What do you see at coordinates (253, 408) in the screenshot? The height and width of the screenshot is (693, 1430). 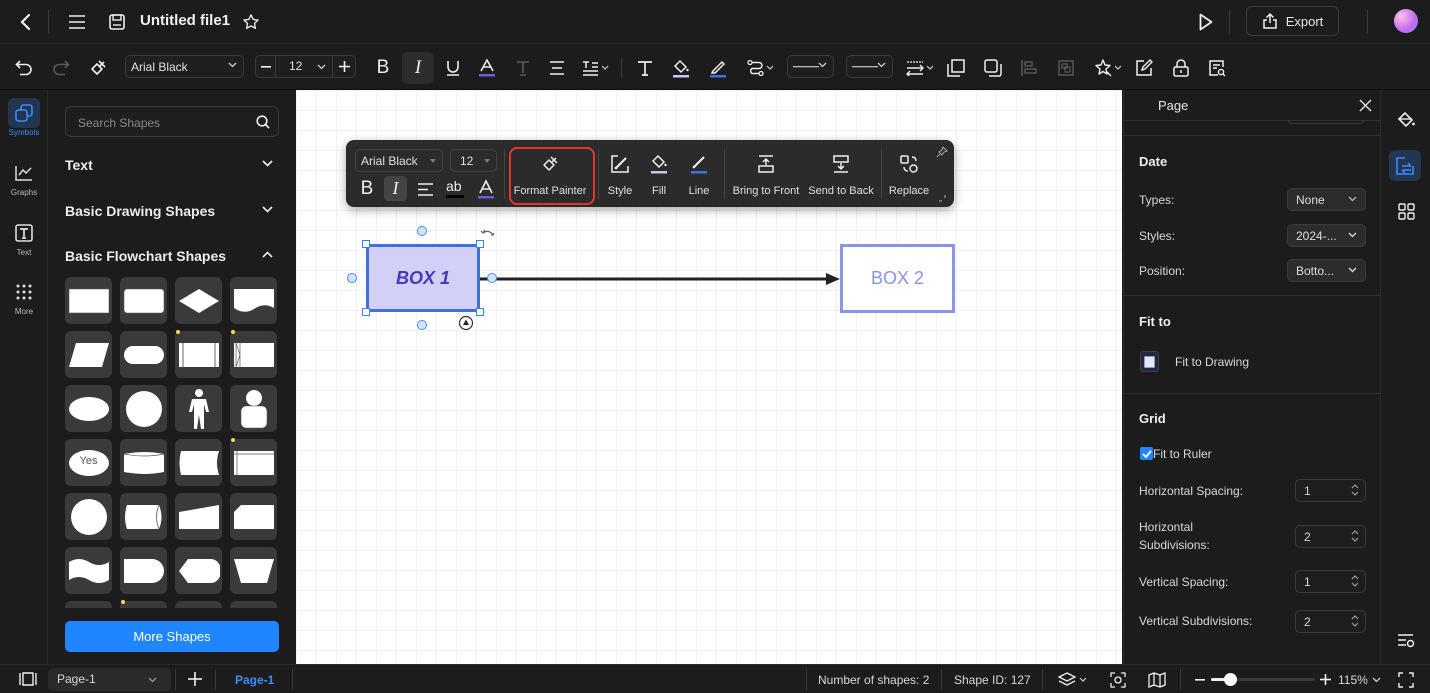 I see `shape-user` at bounding box center [253, 408].